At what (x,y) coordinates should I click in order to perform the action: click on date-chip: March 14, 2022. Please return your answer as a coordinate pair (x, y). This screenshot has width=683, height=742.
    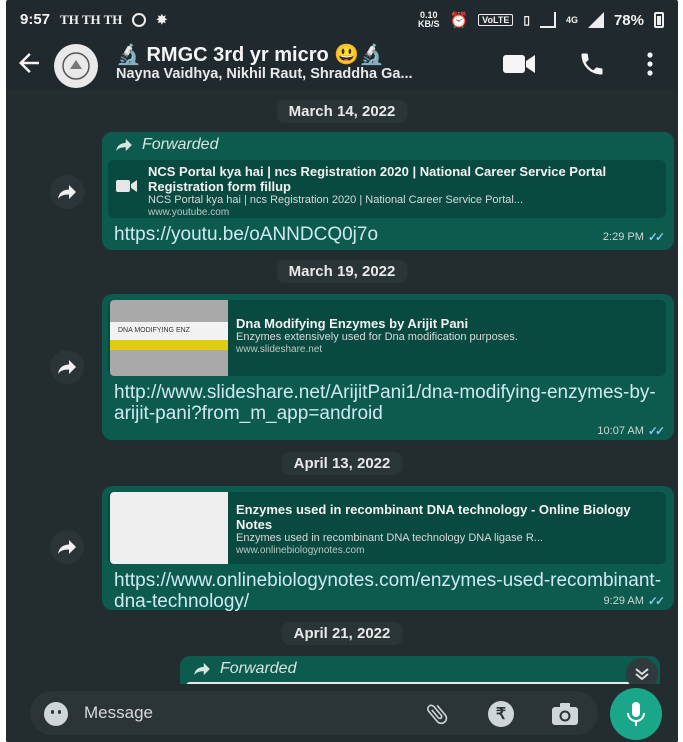
    Looking at the image, I should click on (342, 111).